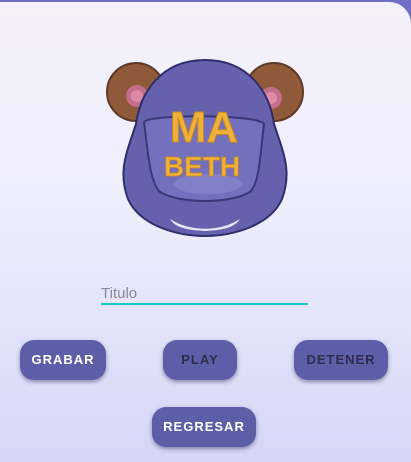  Describe the element at coordinates (200, 360) in the screenshot. I see `play-button: PLAY` at that location.